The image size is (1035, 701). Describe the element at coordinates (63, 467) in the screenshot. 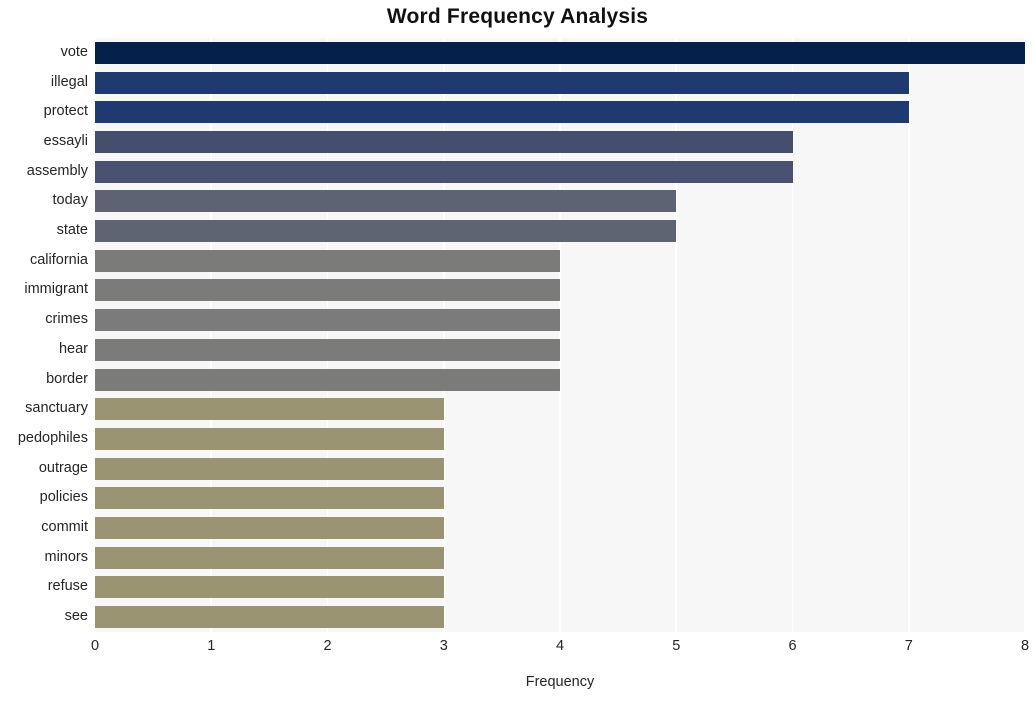

I see `y-tick-label-outrage: outrage` at that location.